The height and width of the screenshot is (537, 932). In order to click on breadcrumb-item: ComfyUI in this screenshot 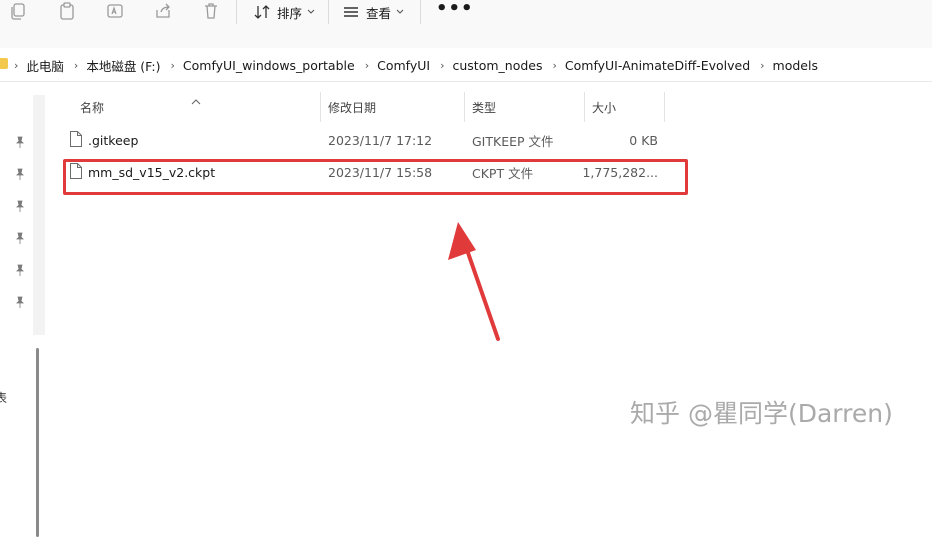, I will do `click(403, 65)`.